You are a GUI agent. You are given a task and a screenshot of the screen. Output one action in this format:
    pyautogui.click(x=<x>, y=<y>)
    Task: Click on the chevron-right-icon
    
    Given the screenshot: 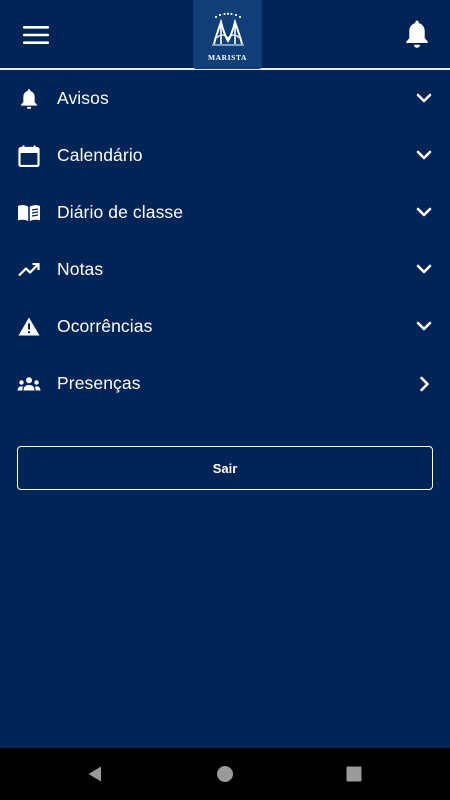 What is the action you would take?
    pyautogui.click(x=424, y=384)
    